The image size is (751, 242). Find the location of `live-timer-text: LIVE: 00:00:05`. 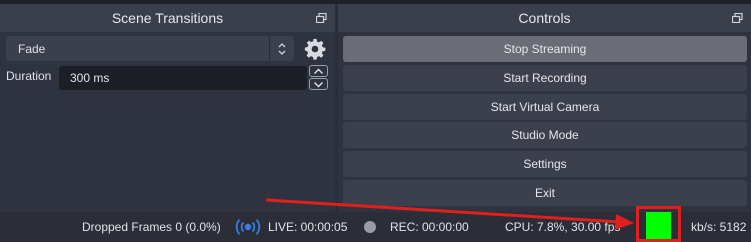

live-timer-text: LIVE: 00:00:05 is located at coordinates (308, 227).